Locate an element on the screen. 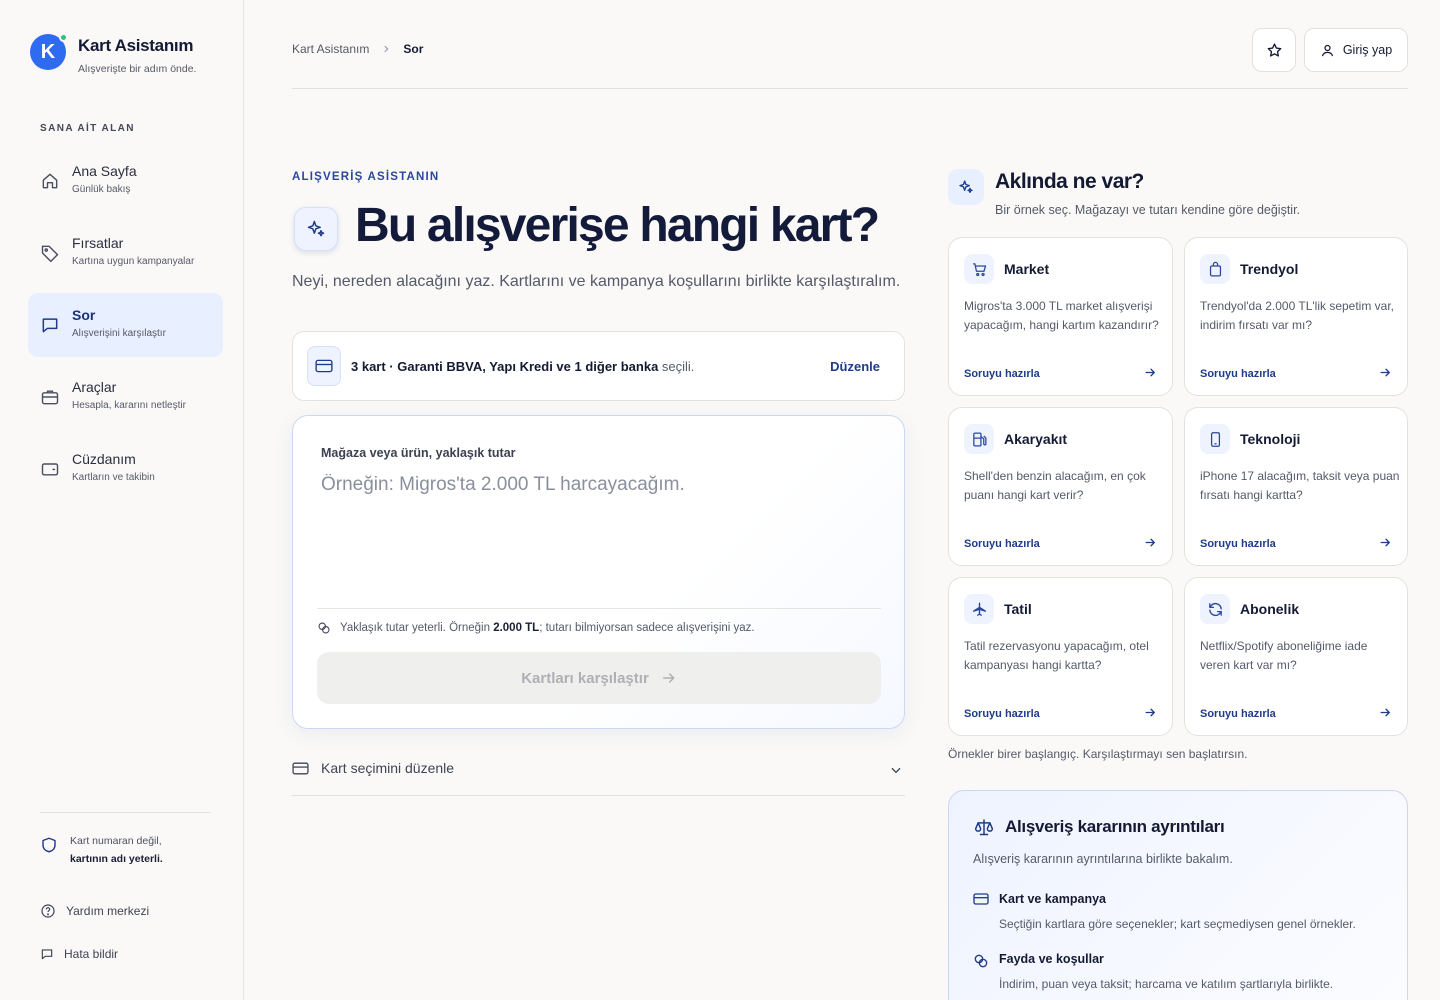  eyebrow: ALIŞVERİŞ ASİSTANIN is located at coordinates (366, 177).